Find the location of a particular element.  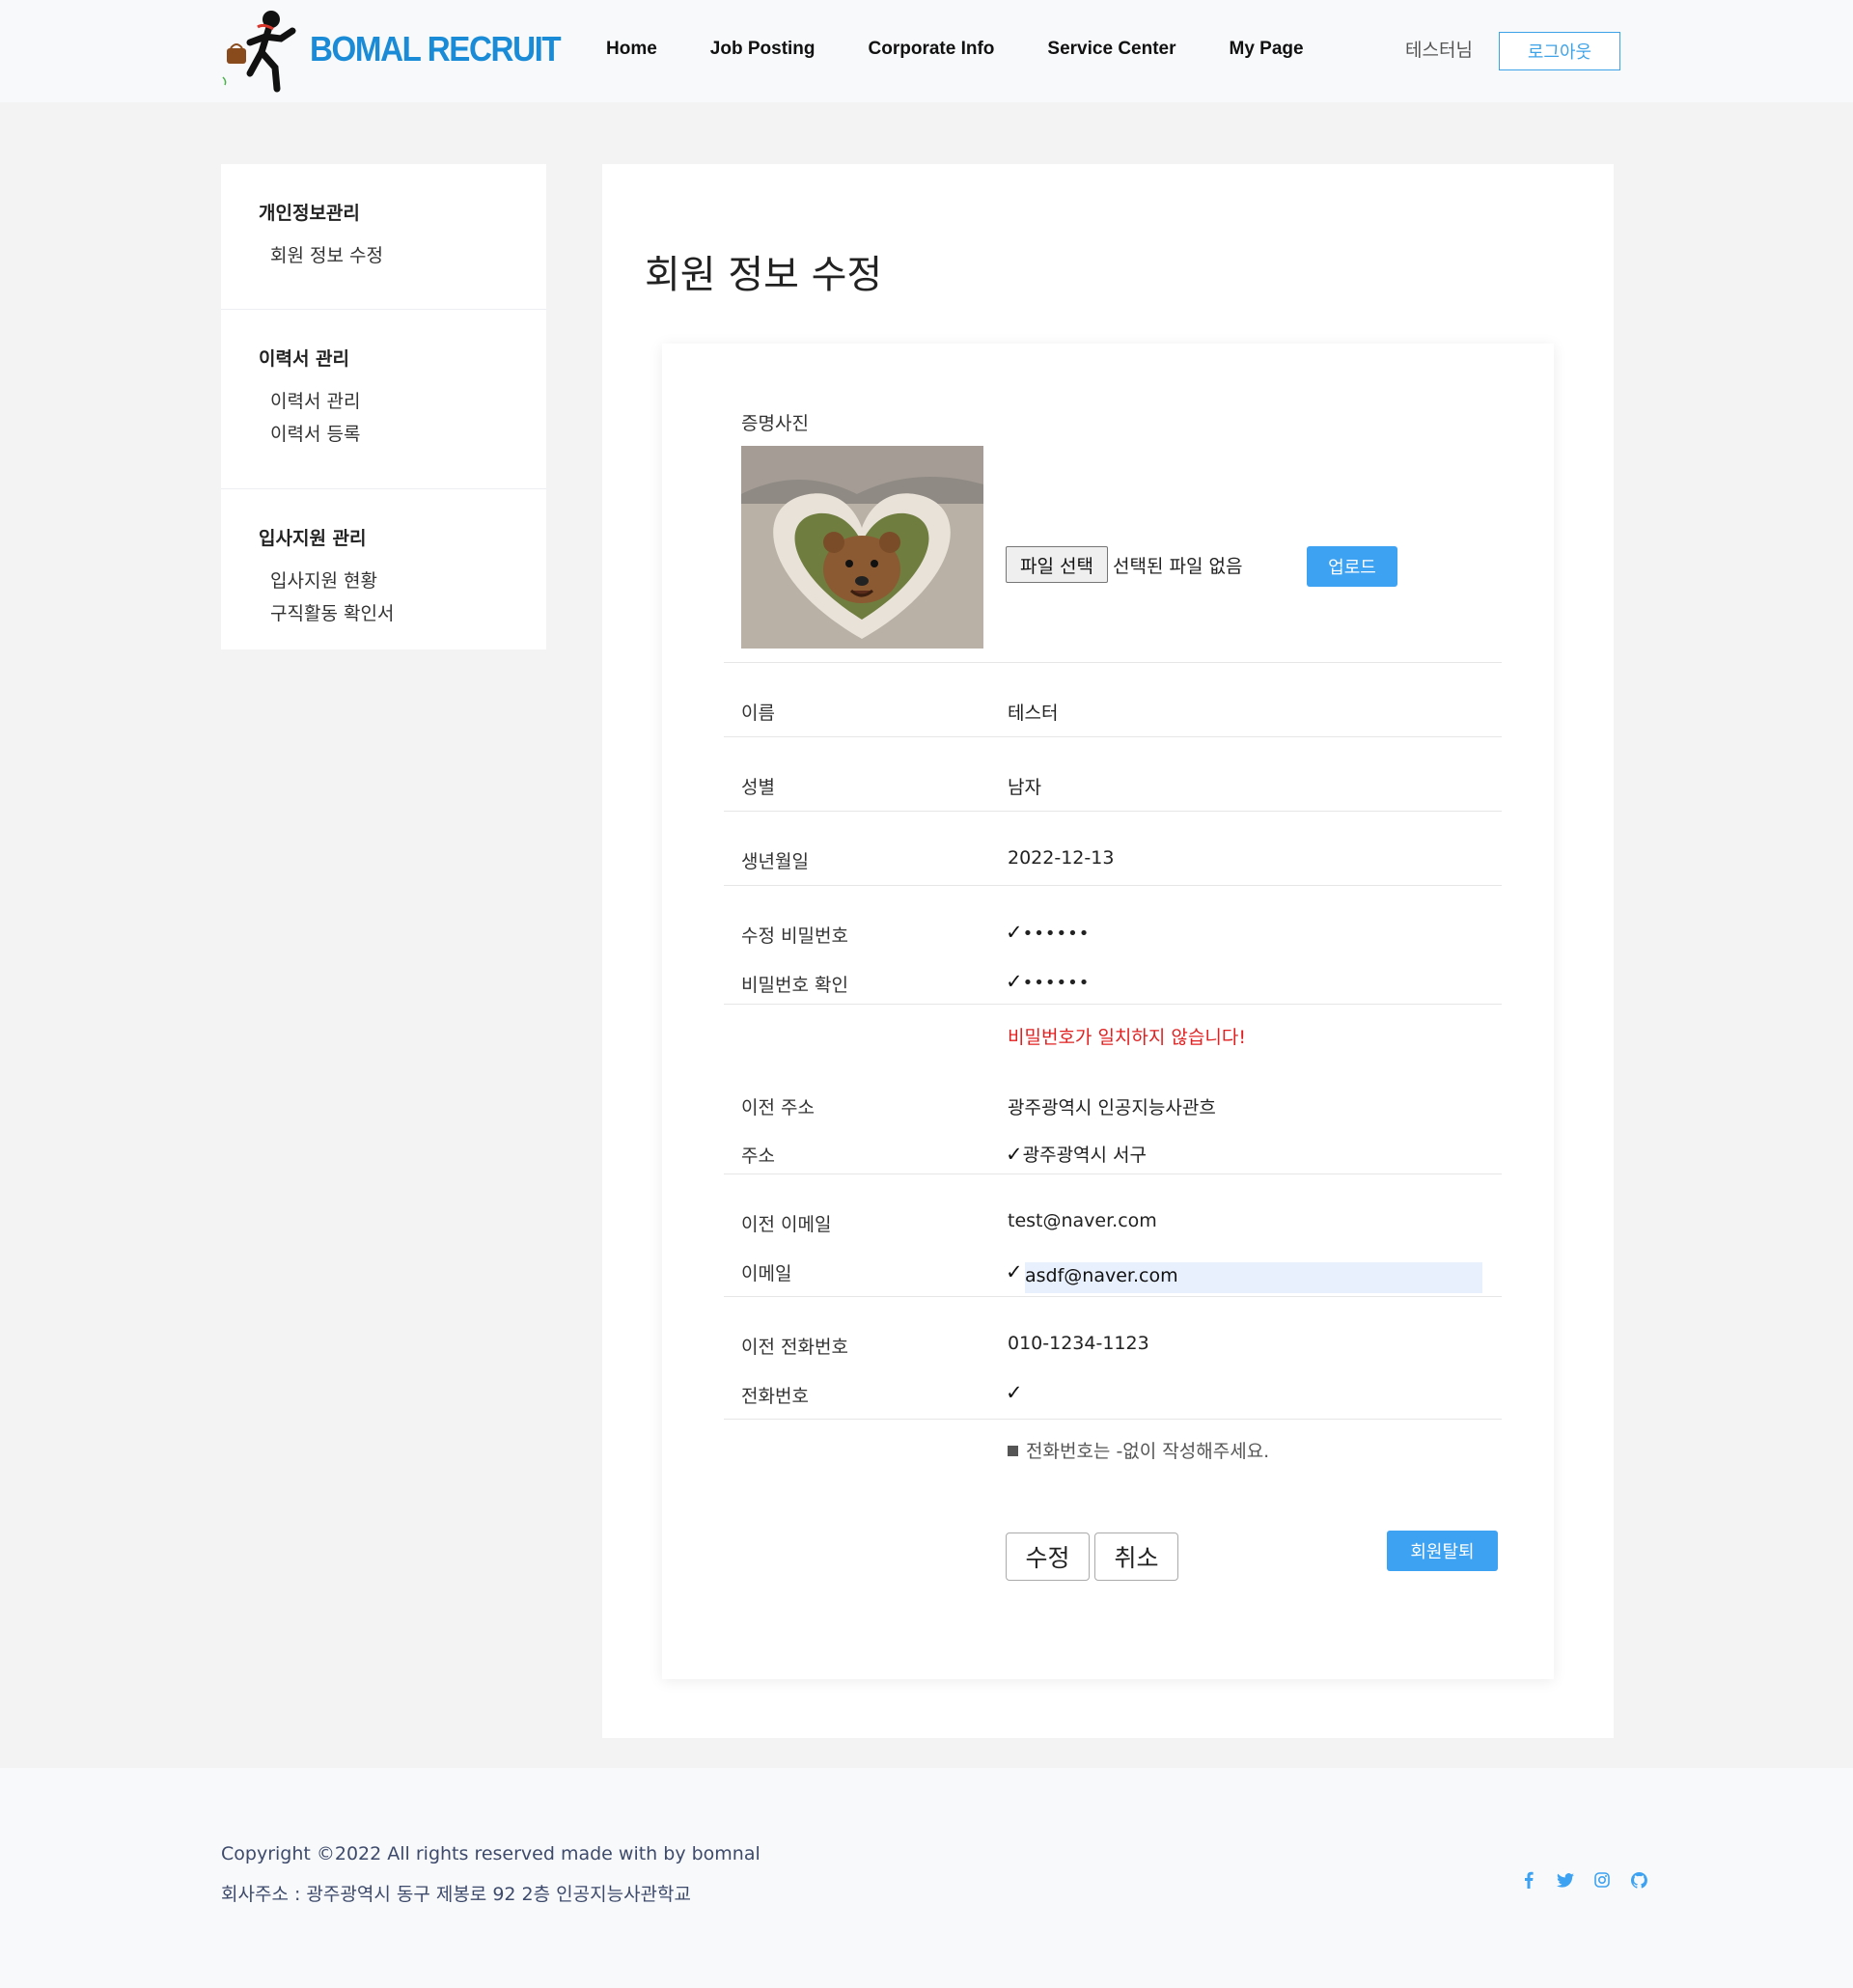

email-label: 이메일 is located at coordinates (766, 1273).